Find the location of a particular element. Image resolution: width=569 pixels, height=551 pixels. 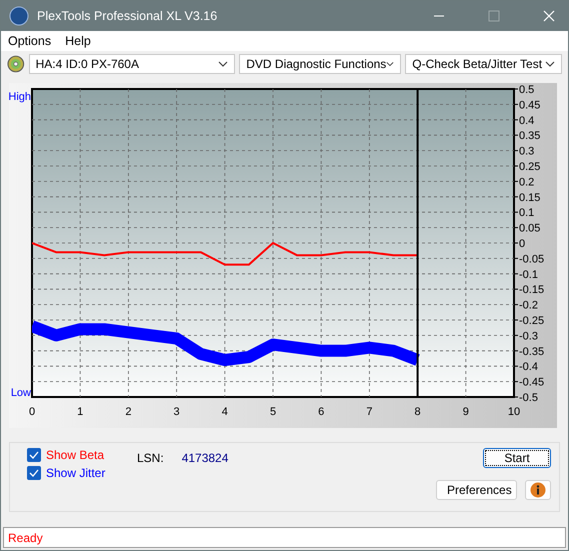

y-tick-label: 0.15 is located at coordinates (529, 198).